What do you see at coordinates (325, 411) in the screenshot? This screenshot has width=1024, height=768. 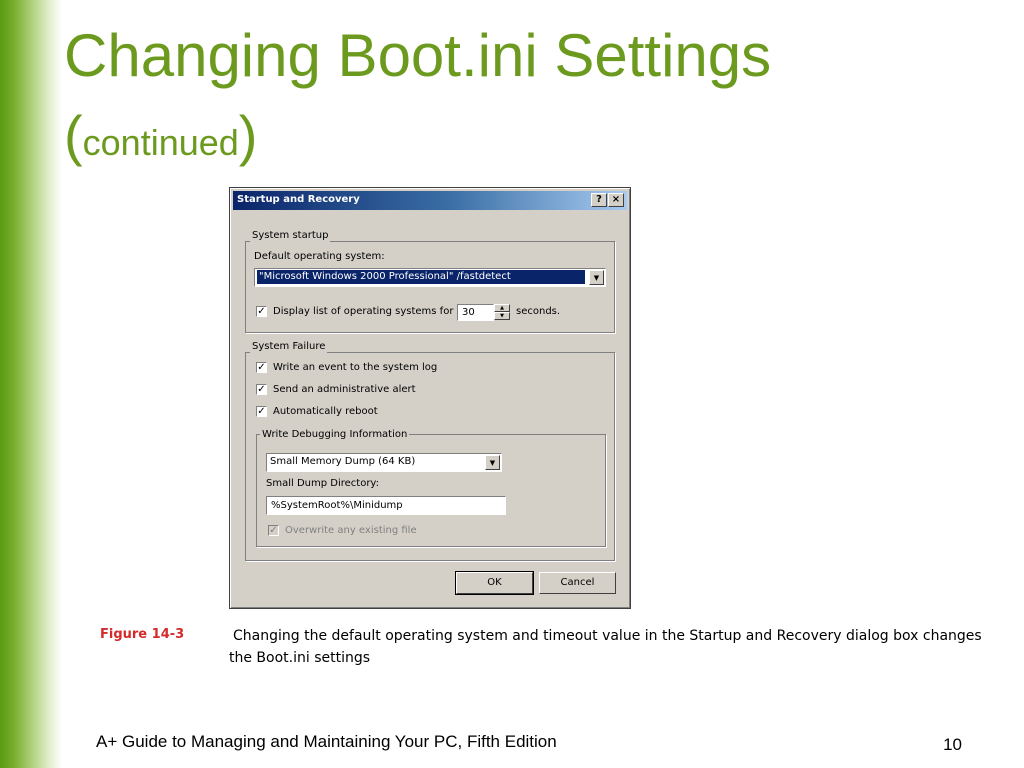 I see `auto-reboot-label: Automatically reboot` at bounding box center [325, 411].